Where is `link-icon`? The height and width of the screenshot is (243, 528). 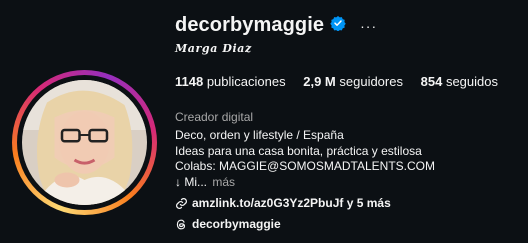 link-icon is located at coordinates (181, 203).